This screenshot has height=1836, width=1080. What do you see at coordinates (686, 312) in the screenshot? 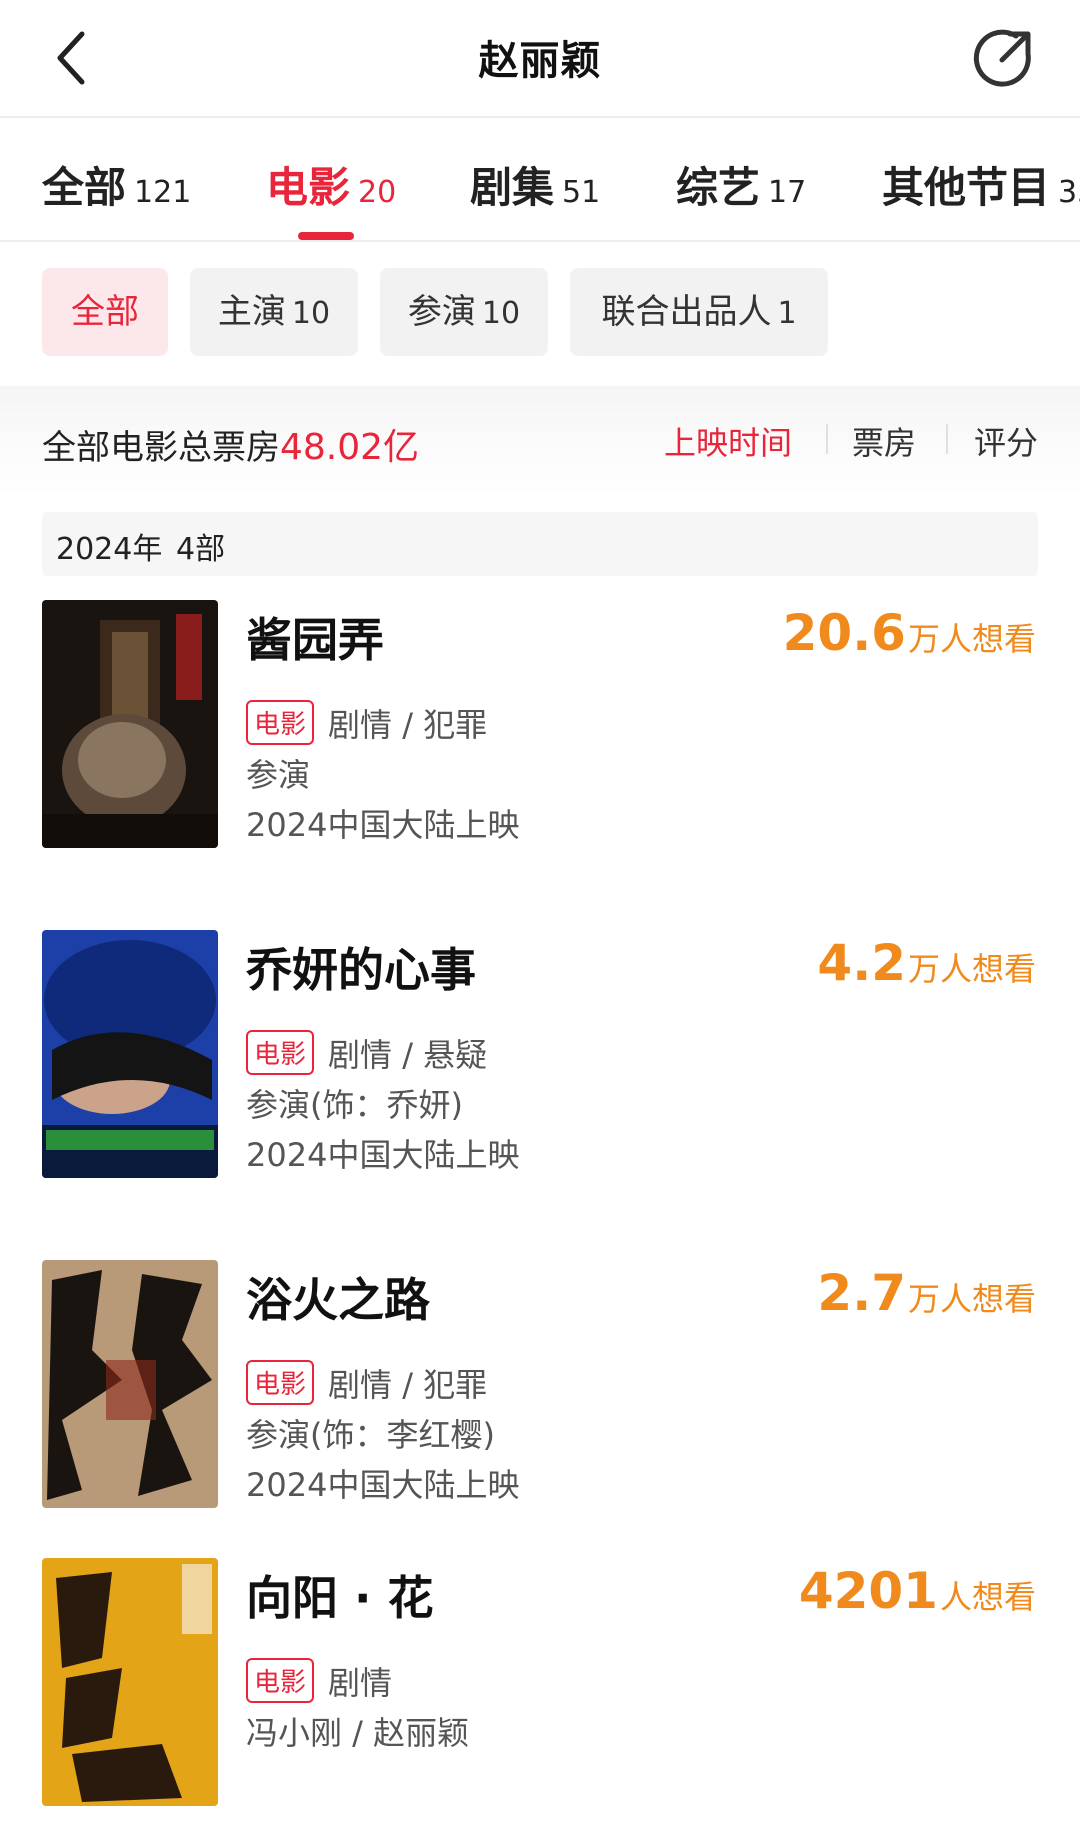
I see `filter-coproducer-label: 联合出品人` at bounding box center [686, 312].